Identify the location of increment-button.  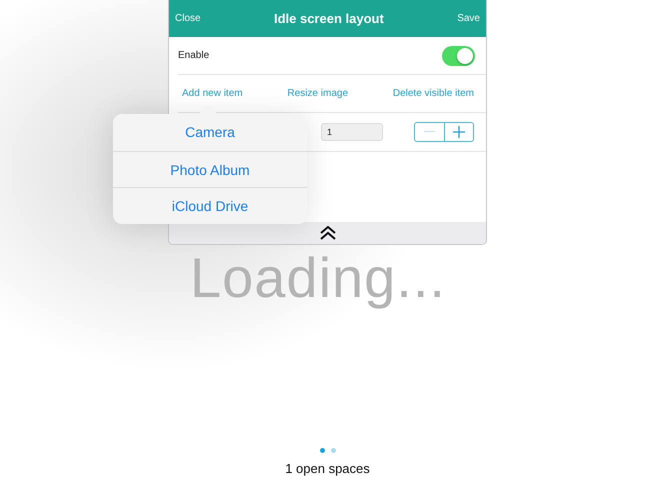
(458, 132).